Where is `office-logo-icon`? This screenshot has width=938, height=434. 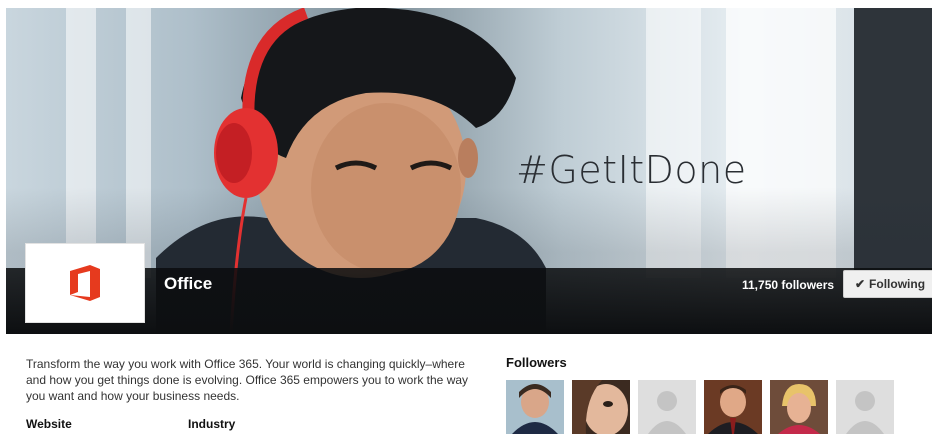 office-logo-icon is located at coordinates (85, 283).